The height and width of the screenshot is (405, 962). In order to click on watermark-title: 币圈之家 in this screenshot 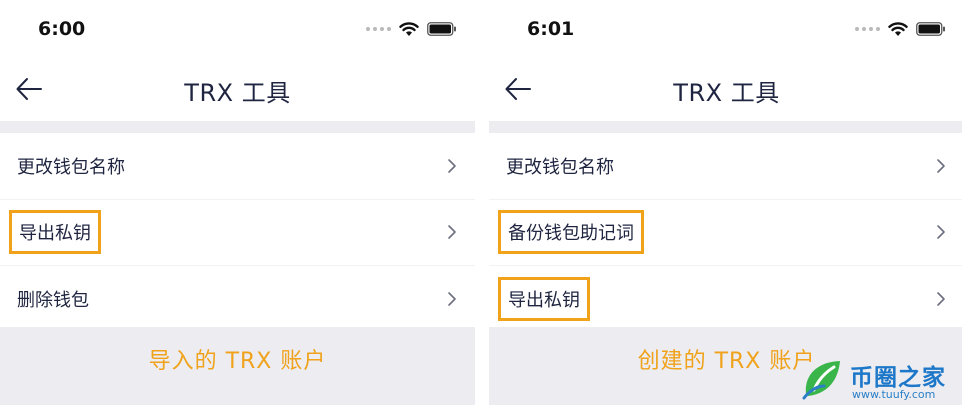, I will do `click(898, 378)`.